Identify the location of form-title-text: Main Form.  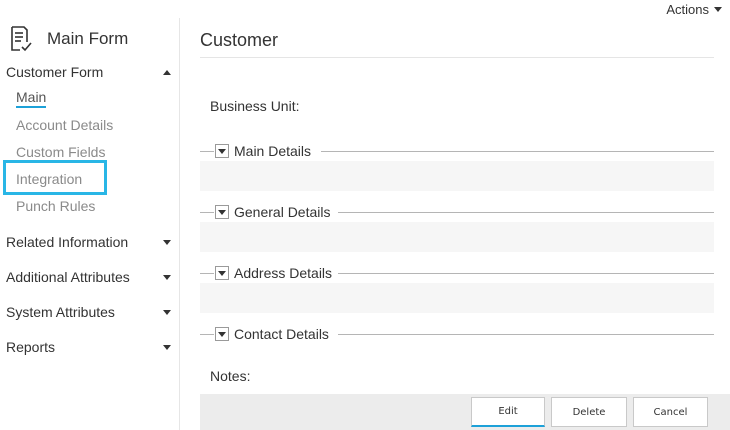
(88, 38).